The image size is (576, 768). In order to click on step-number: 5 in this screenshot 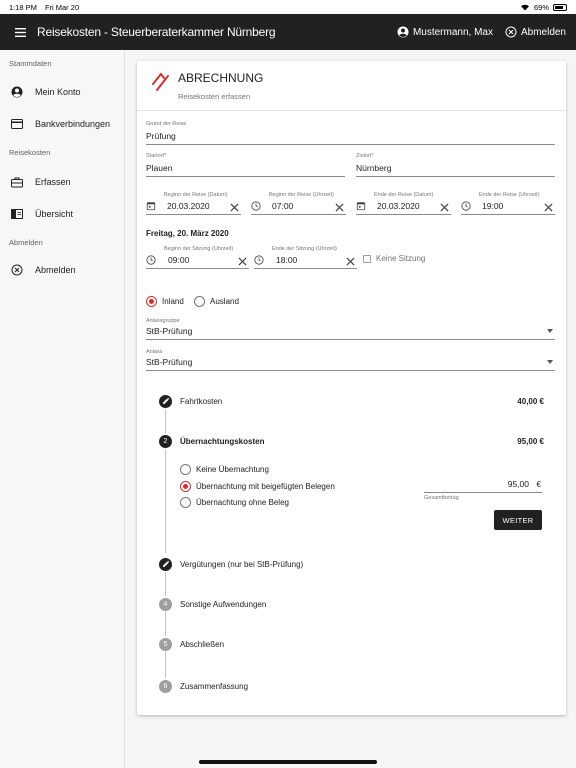, I will do `click(165, 644)`.